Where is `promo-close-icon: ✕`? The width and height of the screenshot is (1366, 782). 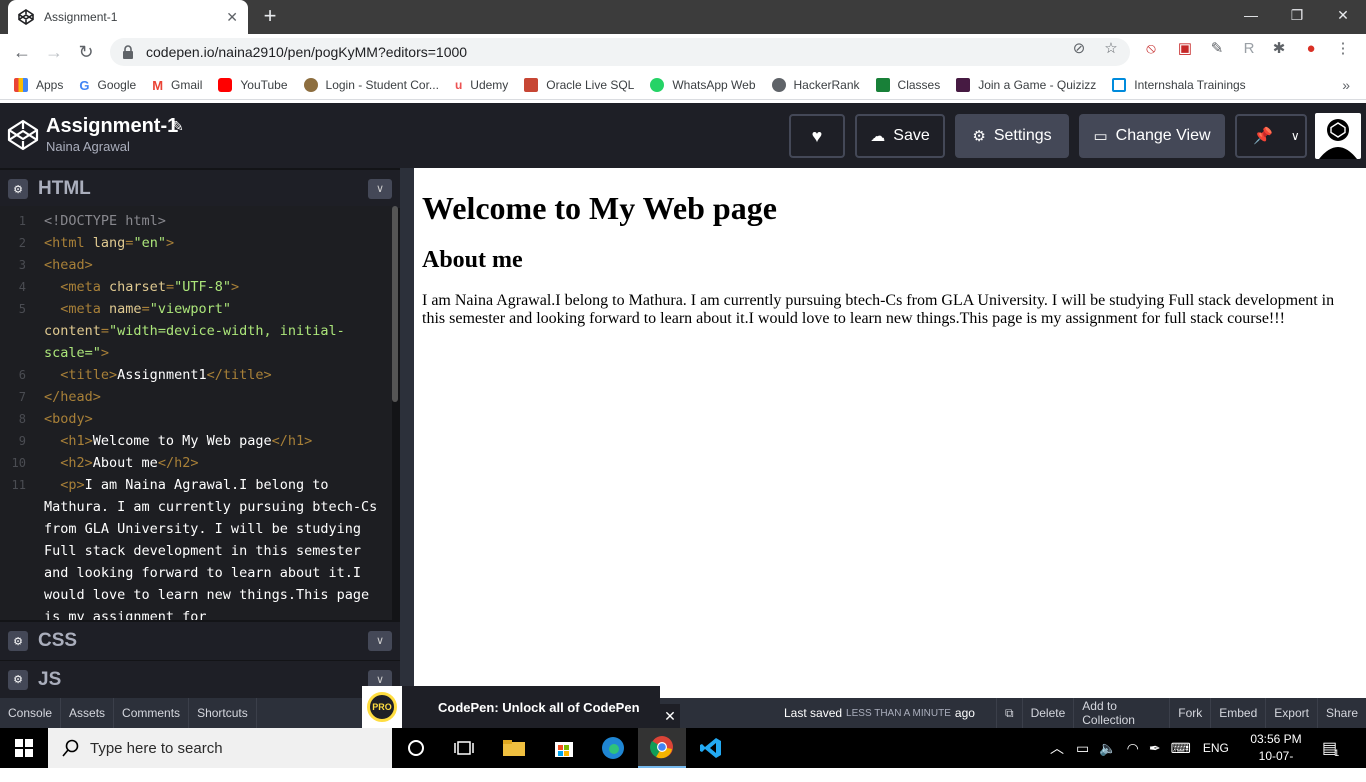 promo-close-icon: ✕ is located at coordinates (670, 716).